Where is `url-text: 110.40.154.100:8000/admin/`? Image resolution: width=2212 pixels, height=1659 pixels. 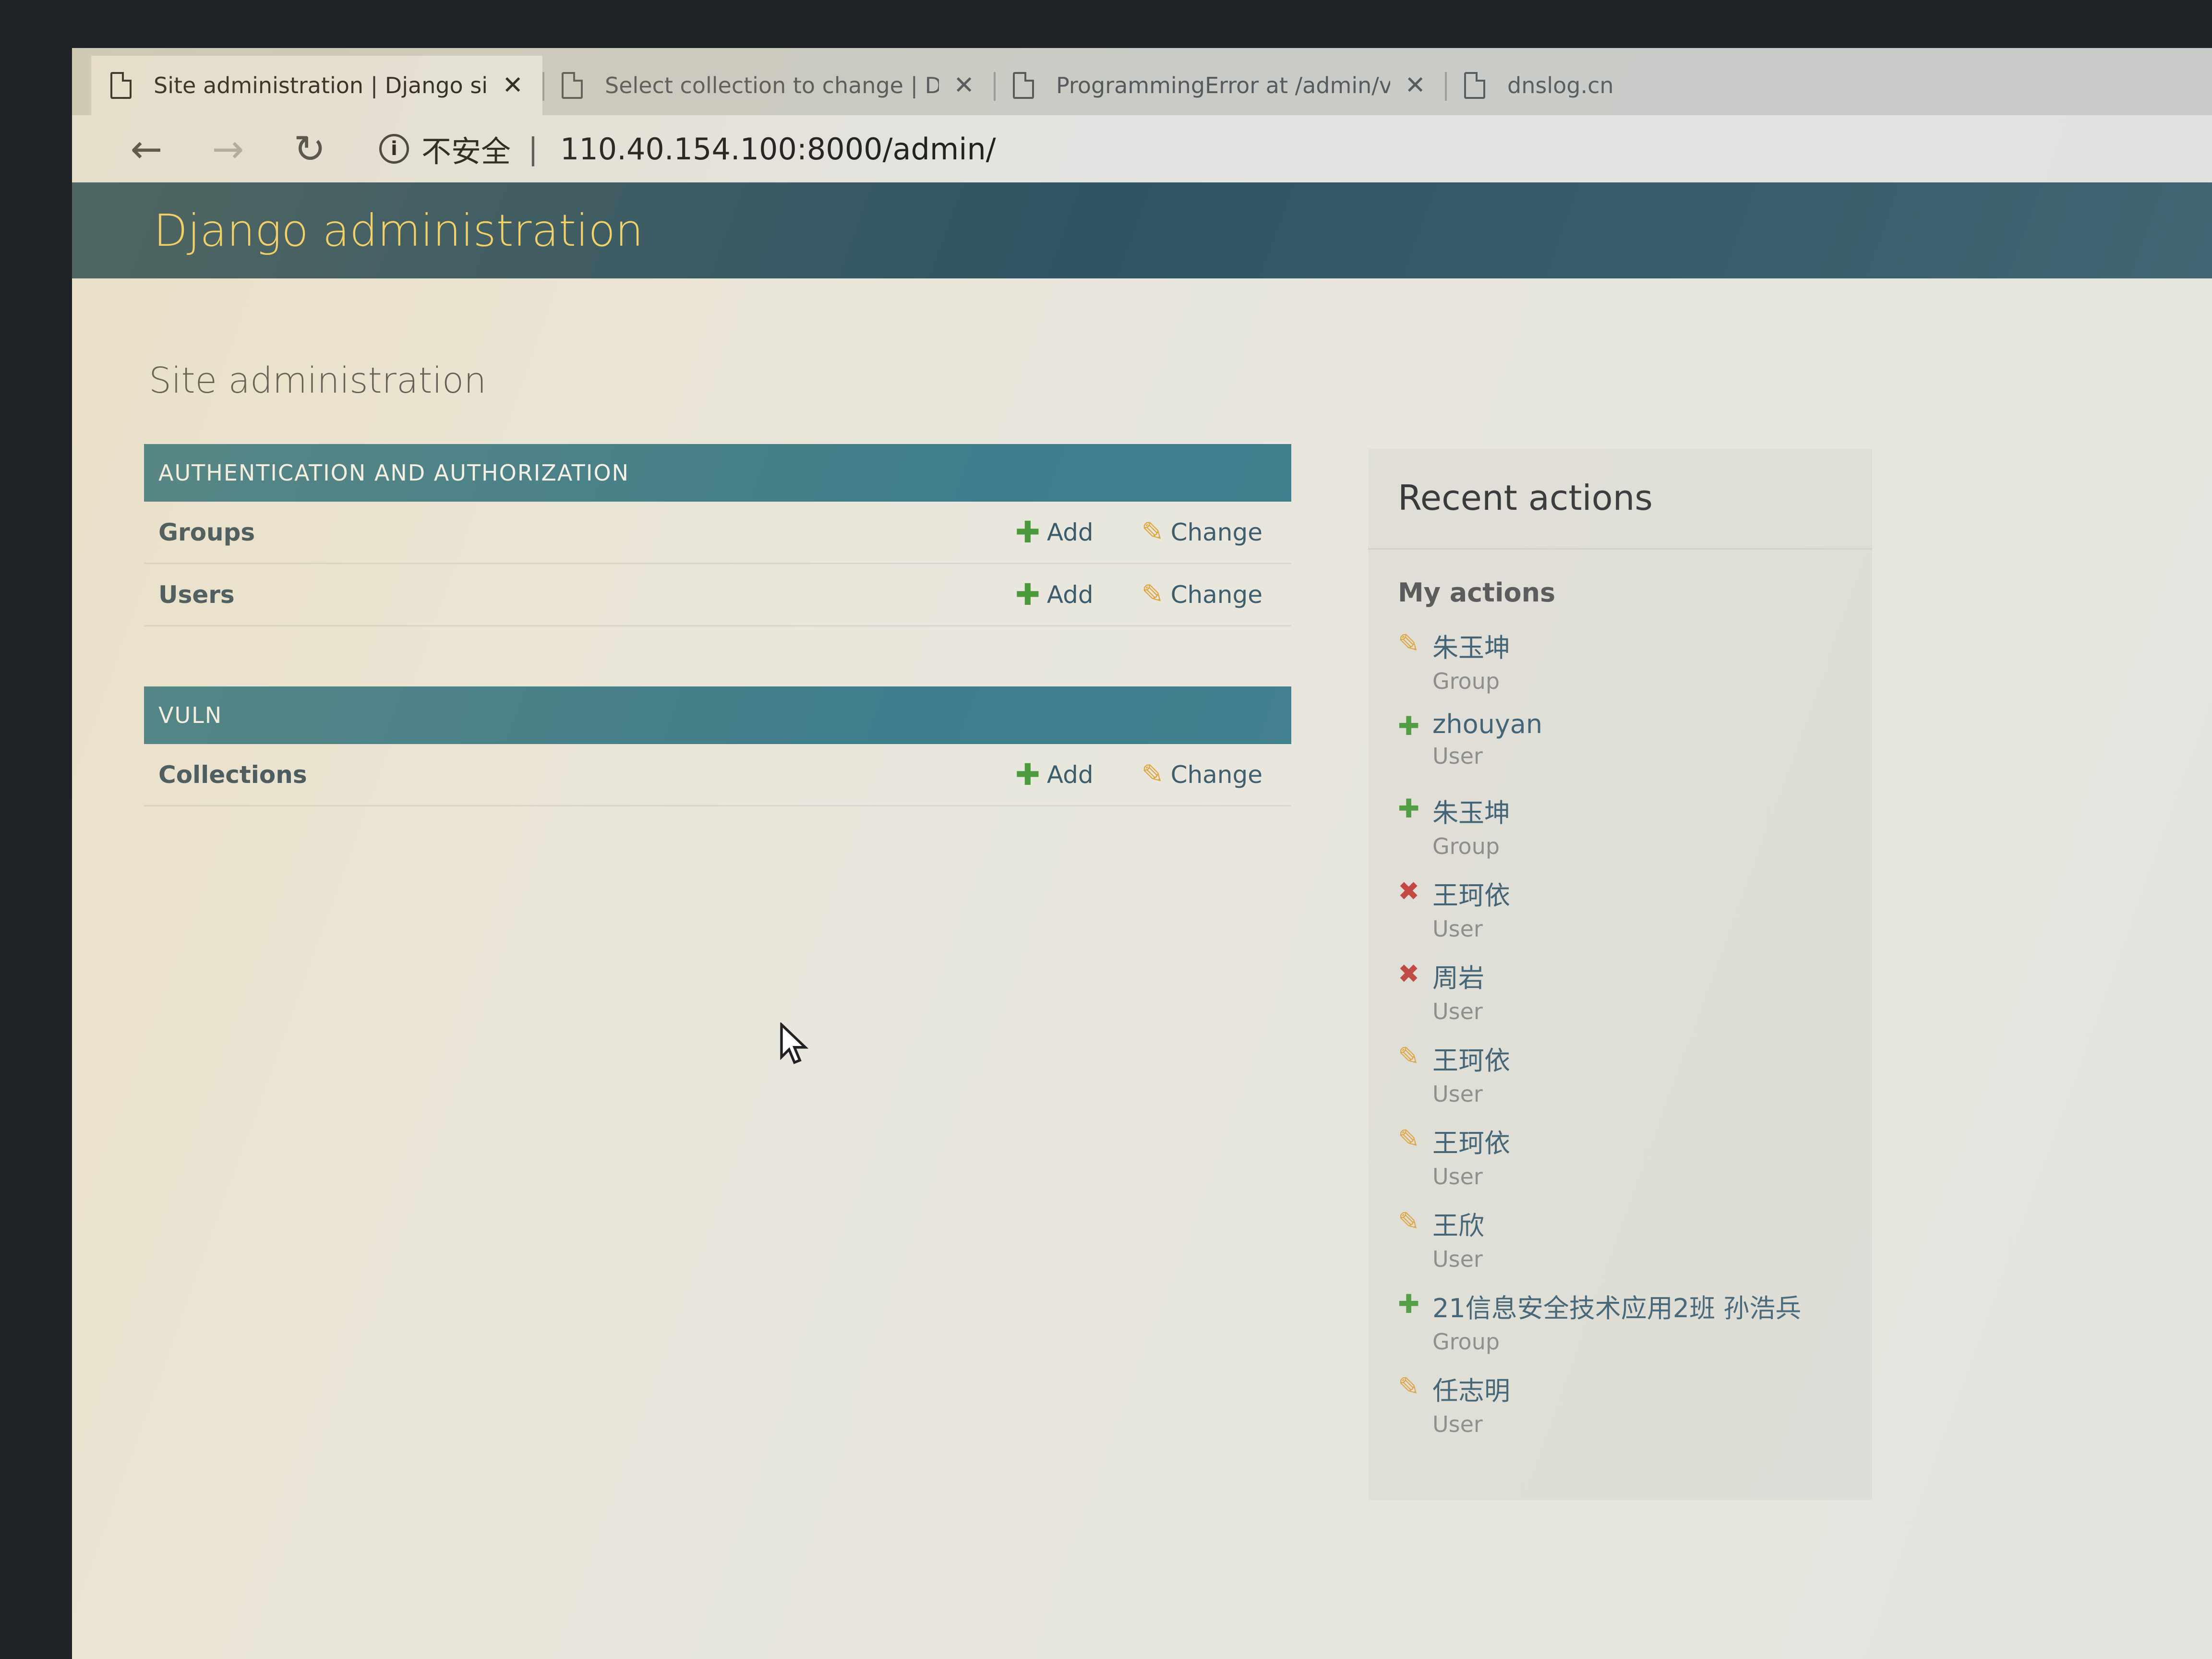
url-text: 110.40.154.100:8000/admin/ is located at coordinates (778, 149).